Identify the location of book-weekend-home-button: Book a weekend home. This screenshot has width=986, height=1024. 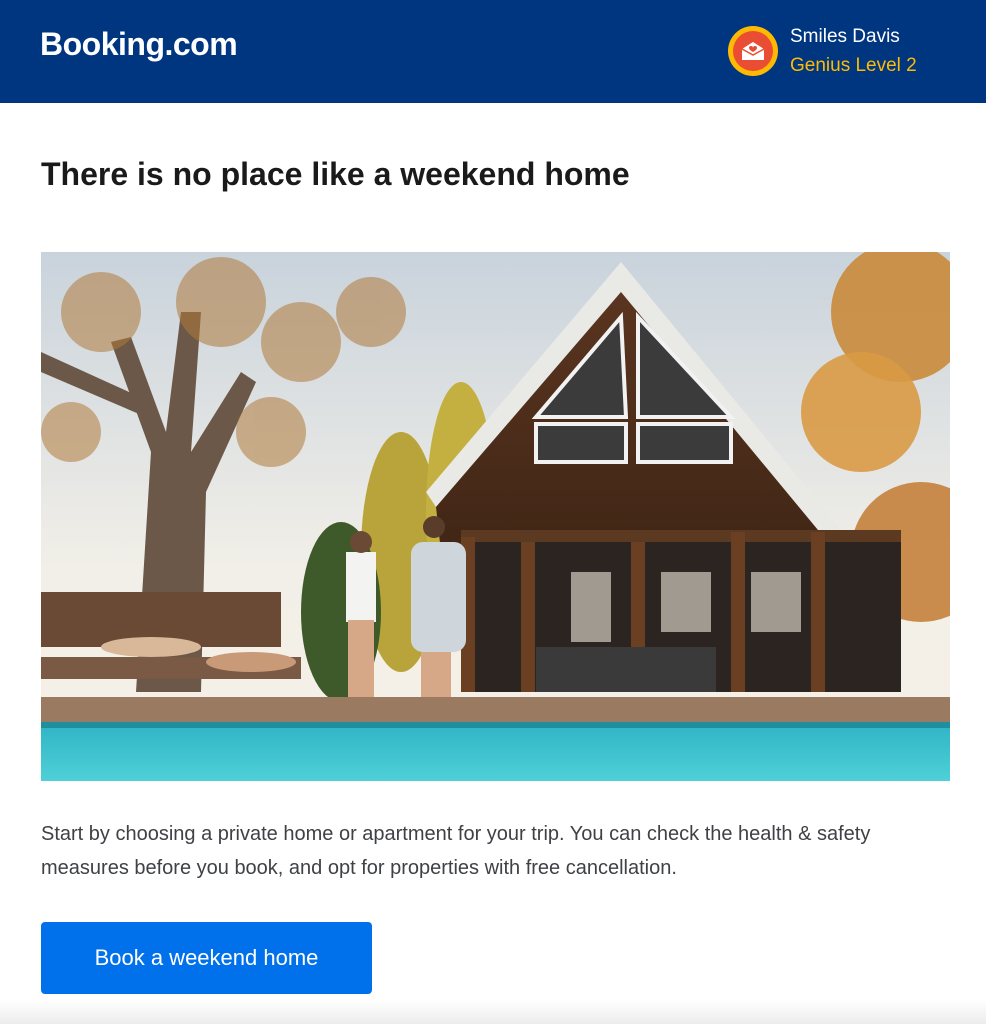
(206, 958).